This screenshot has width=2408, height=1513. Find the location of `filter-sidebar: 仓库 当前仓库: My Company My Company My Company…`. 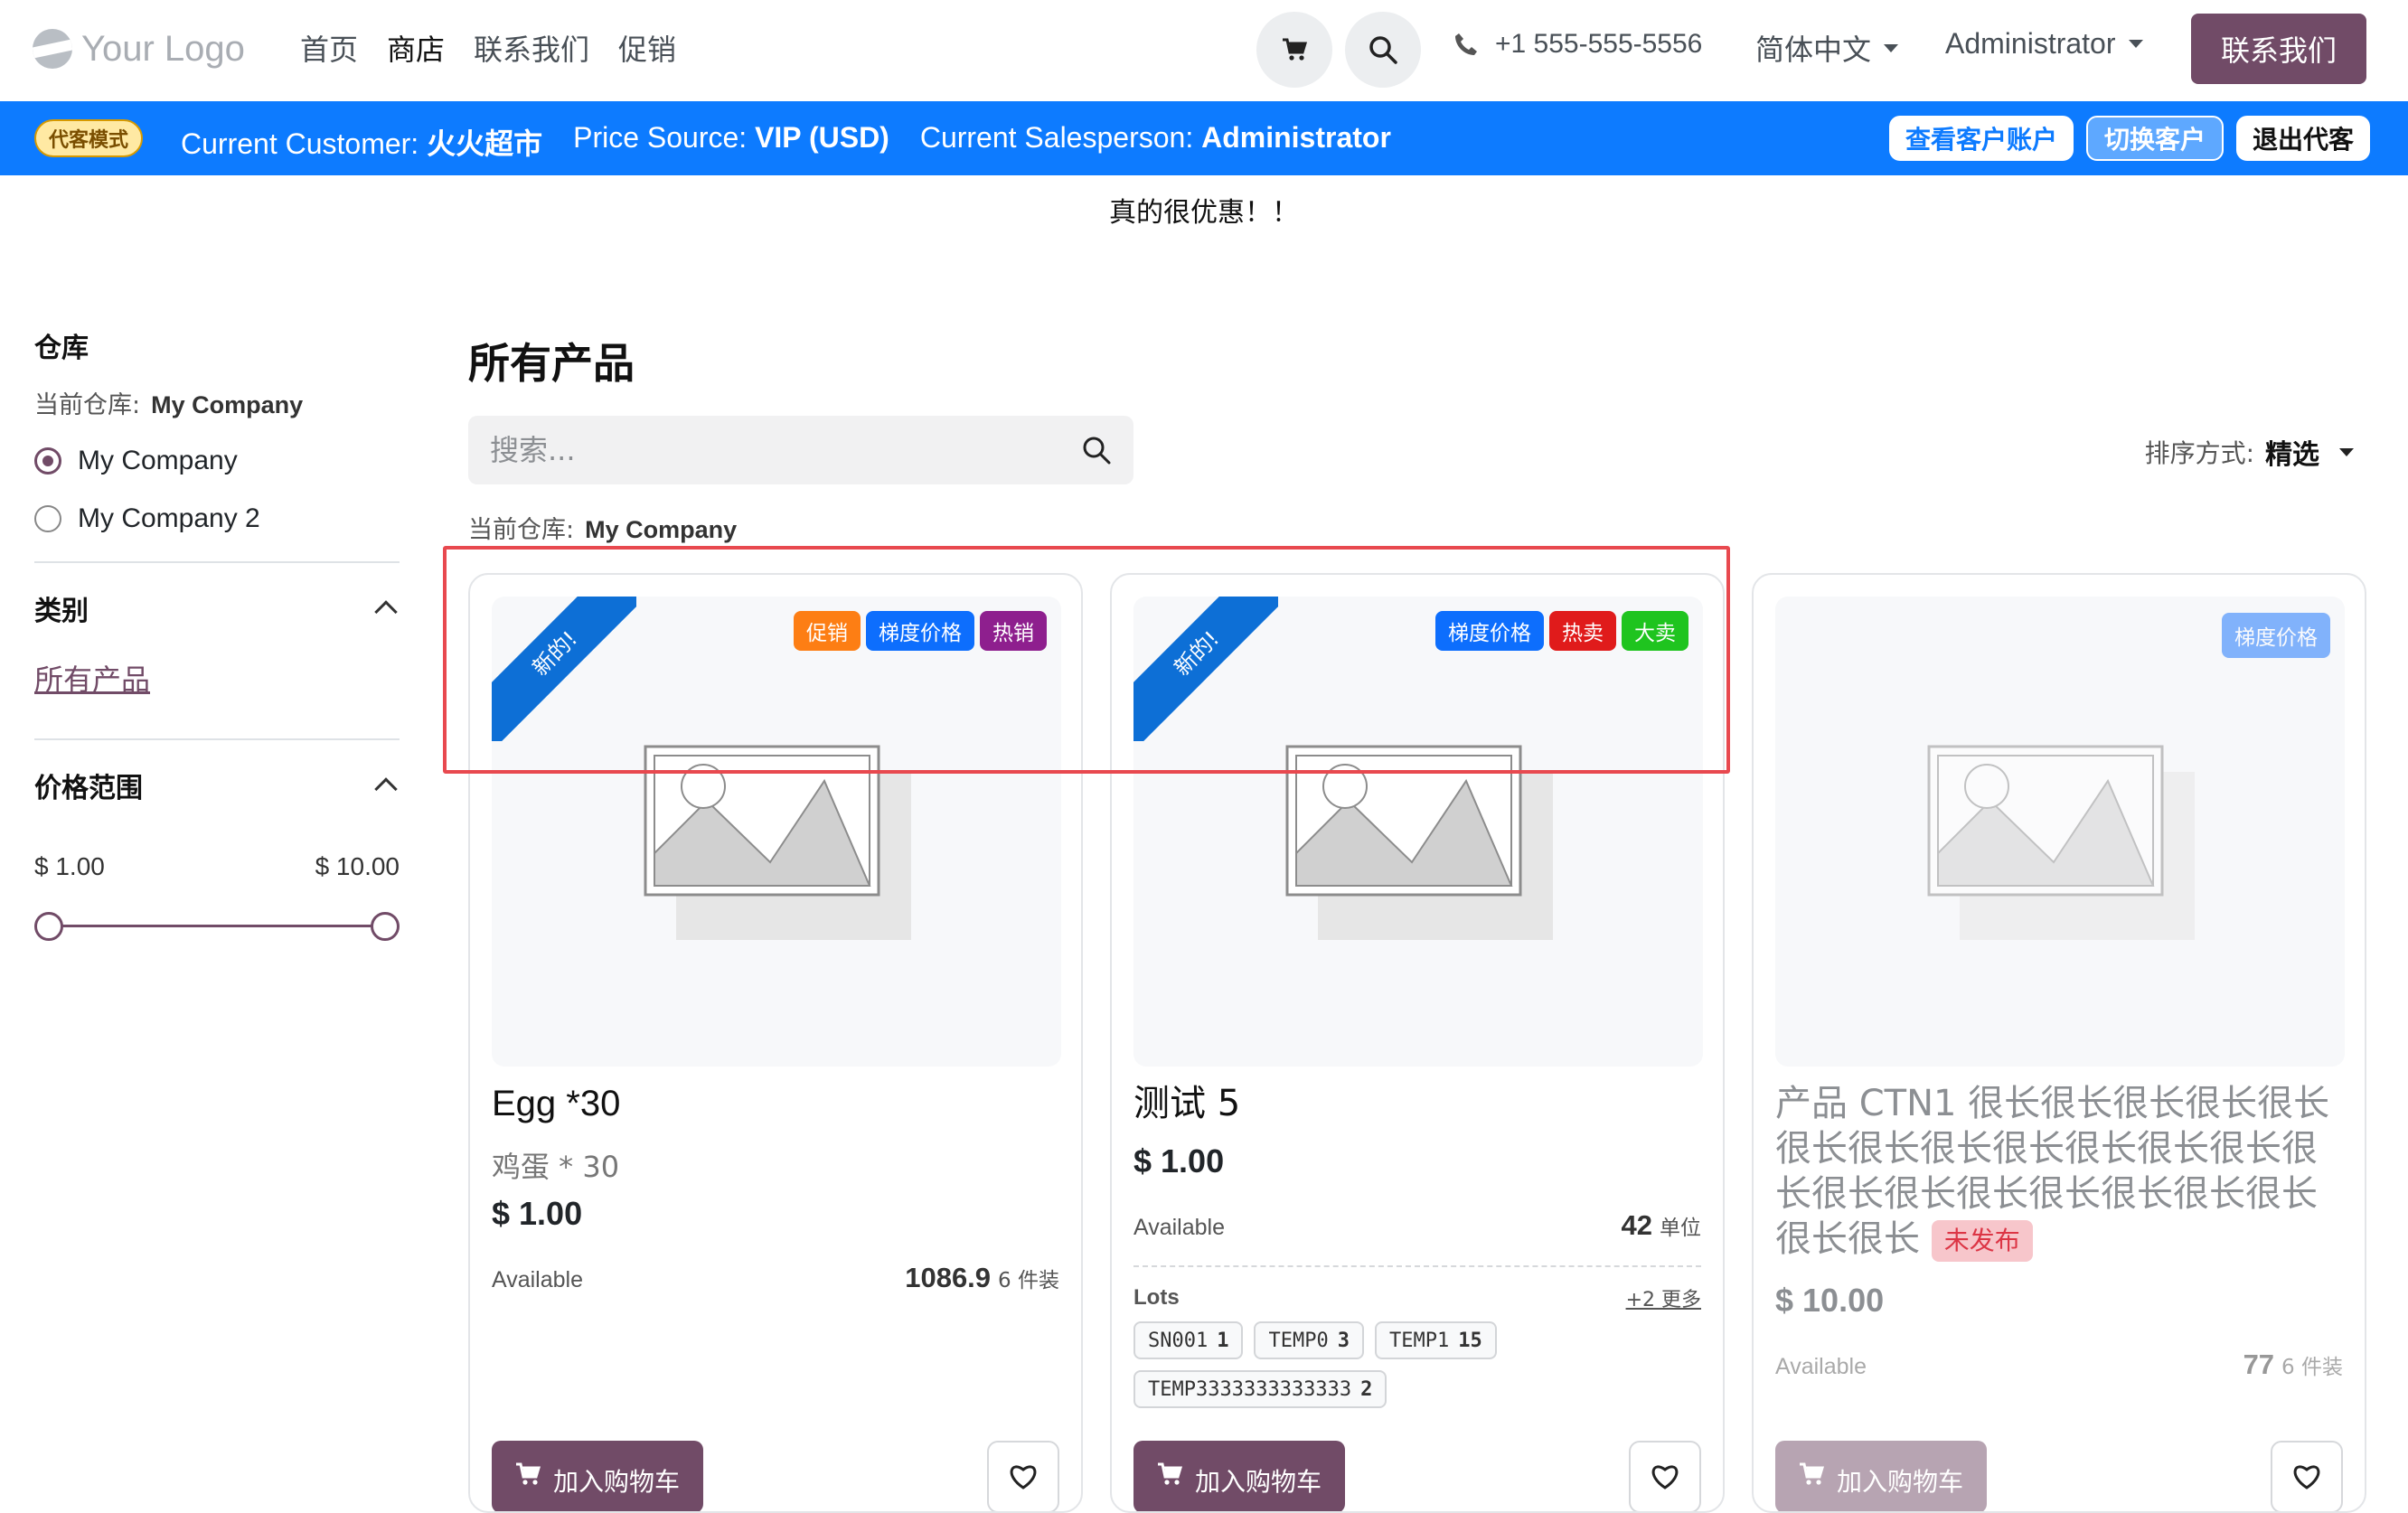

filter-sidebar: 仓库 当前仓库: My Company My Company My Company… is located at coordinates (217, 634).